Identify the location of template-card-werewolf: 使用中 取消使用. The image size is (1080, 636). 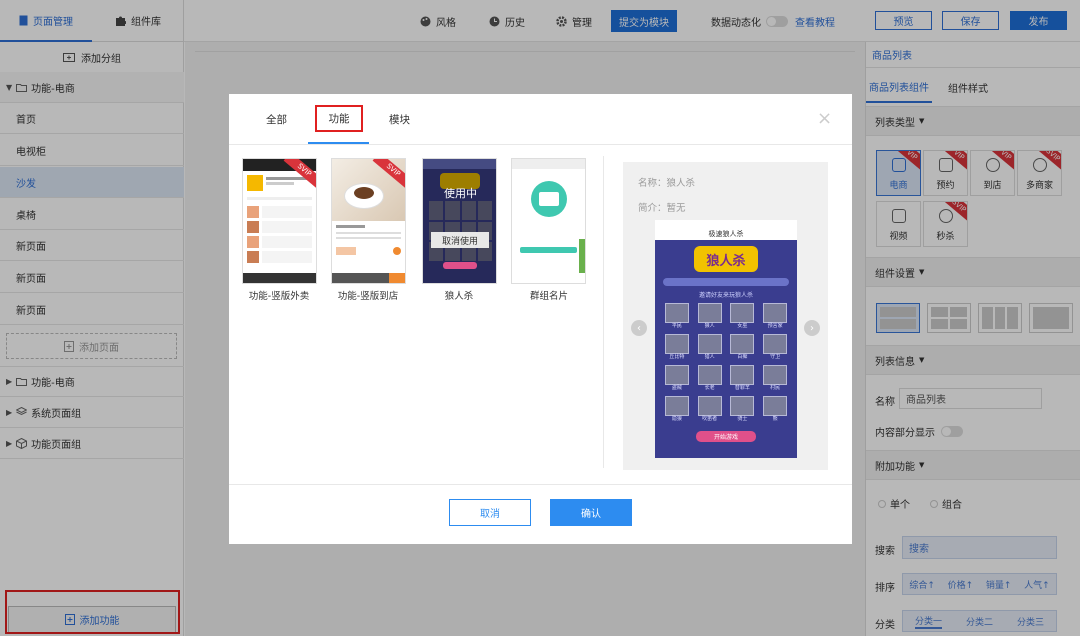
(459, 221).